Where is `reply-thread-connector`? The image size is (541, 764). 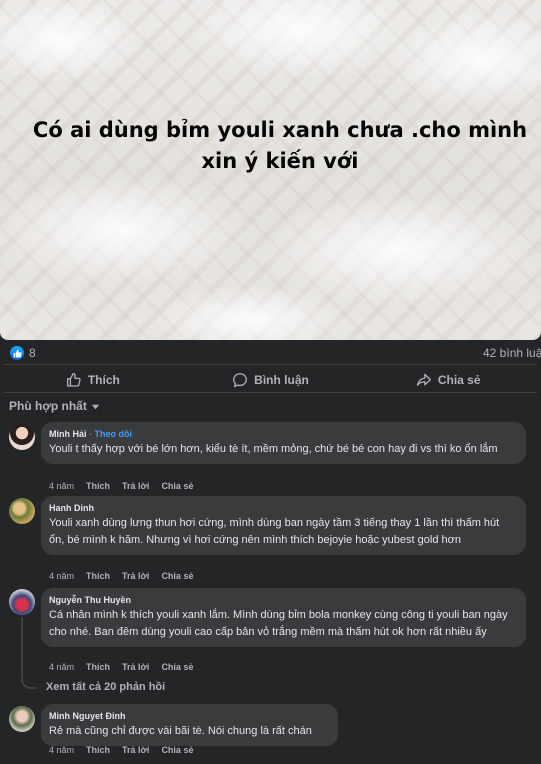
reply-thread-connector is located at coordinates (29, 684).